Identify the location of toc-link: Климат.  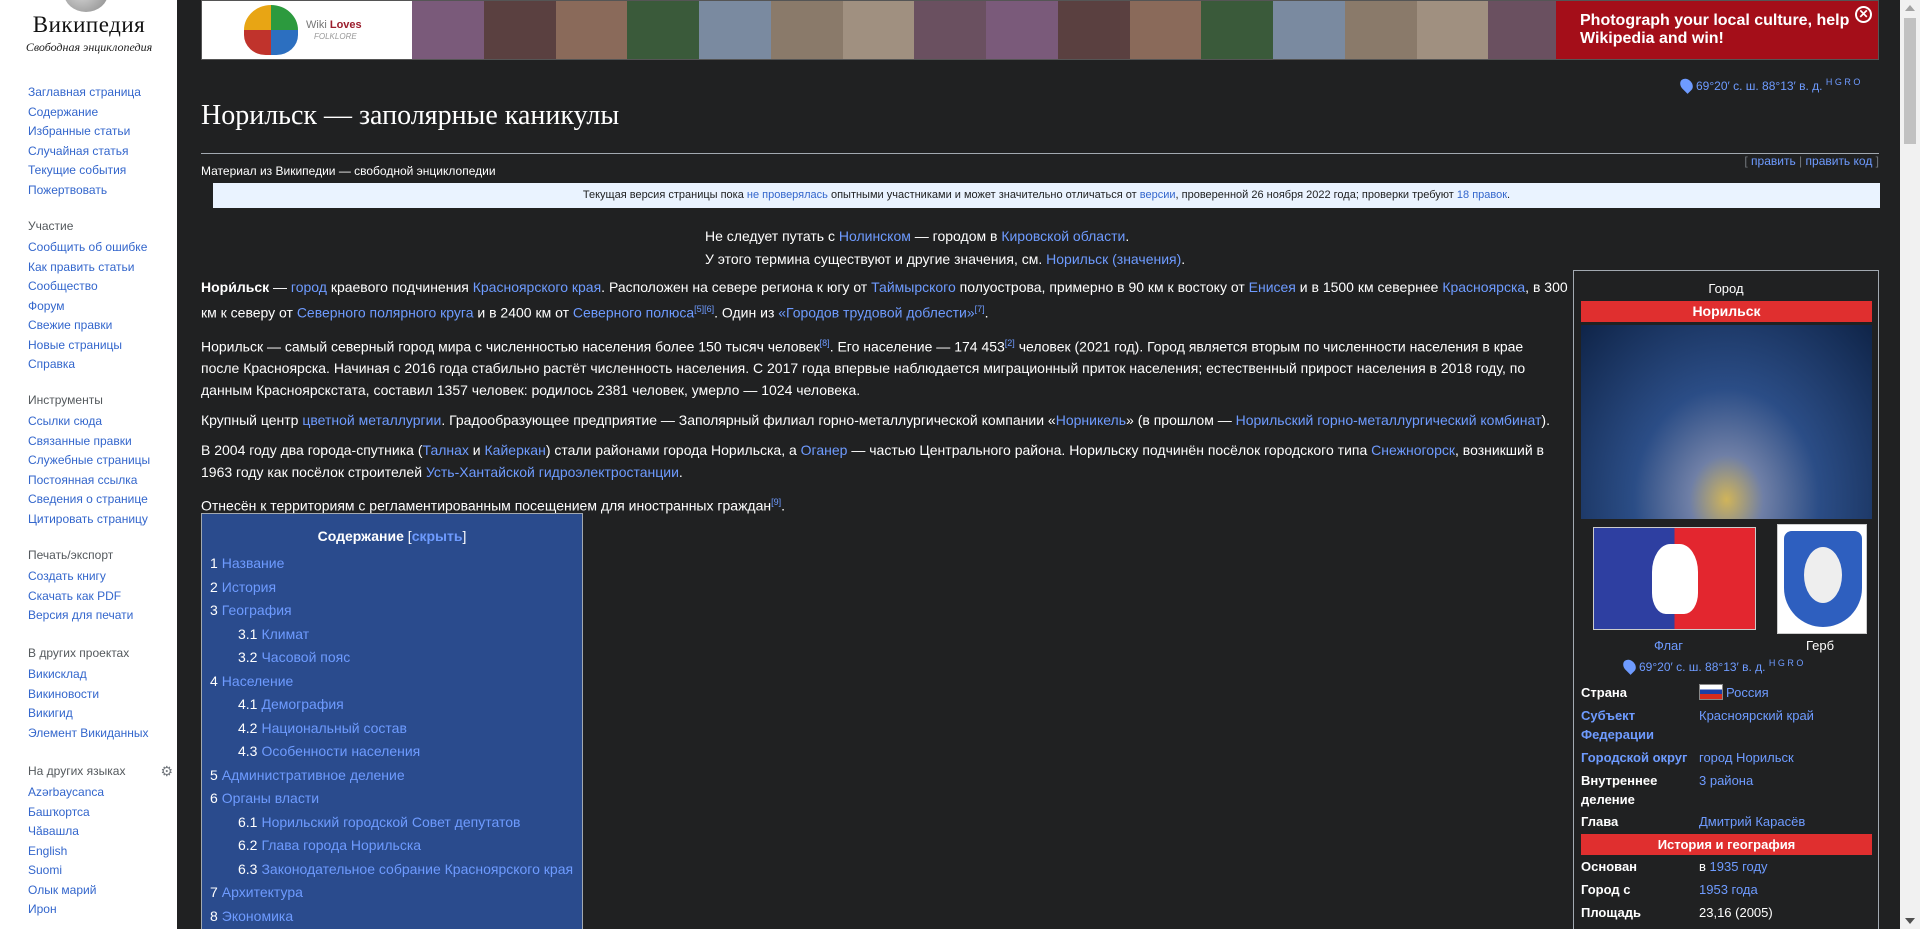
(285, 634).